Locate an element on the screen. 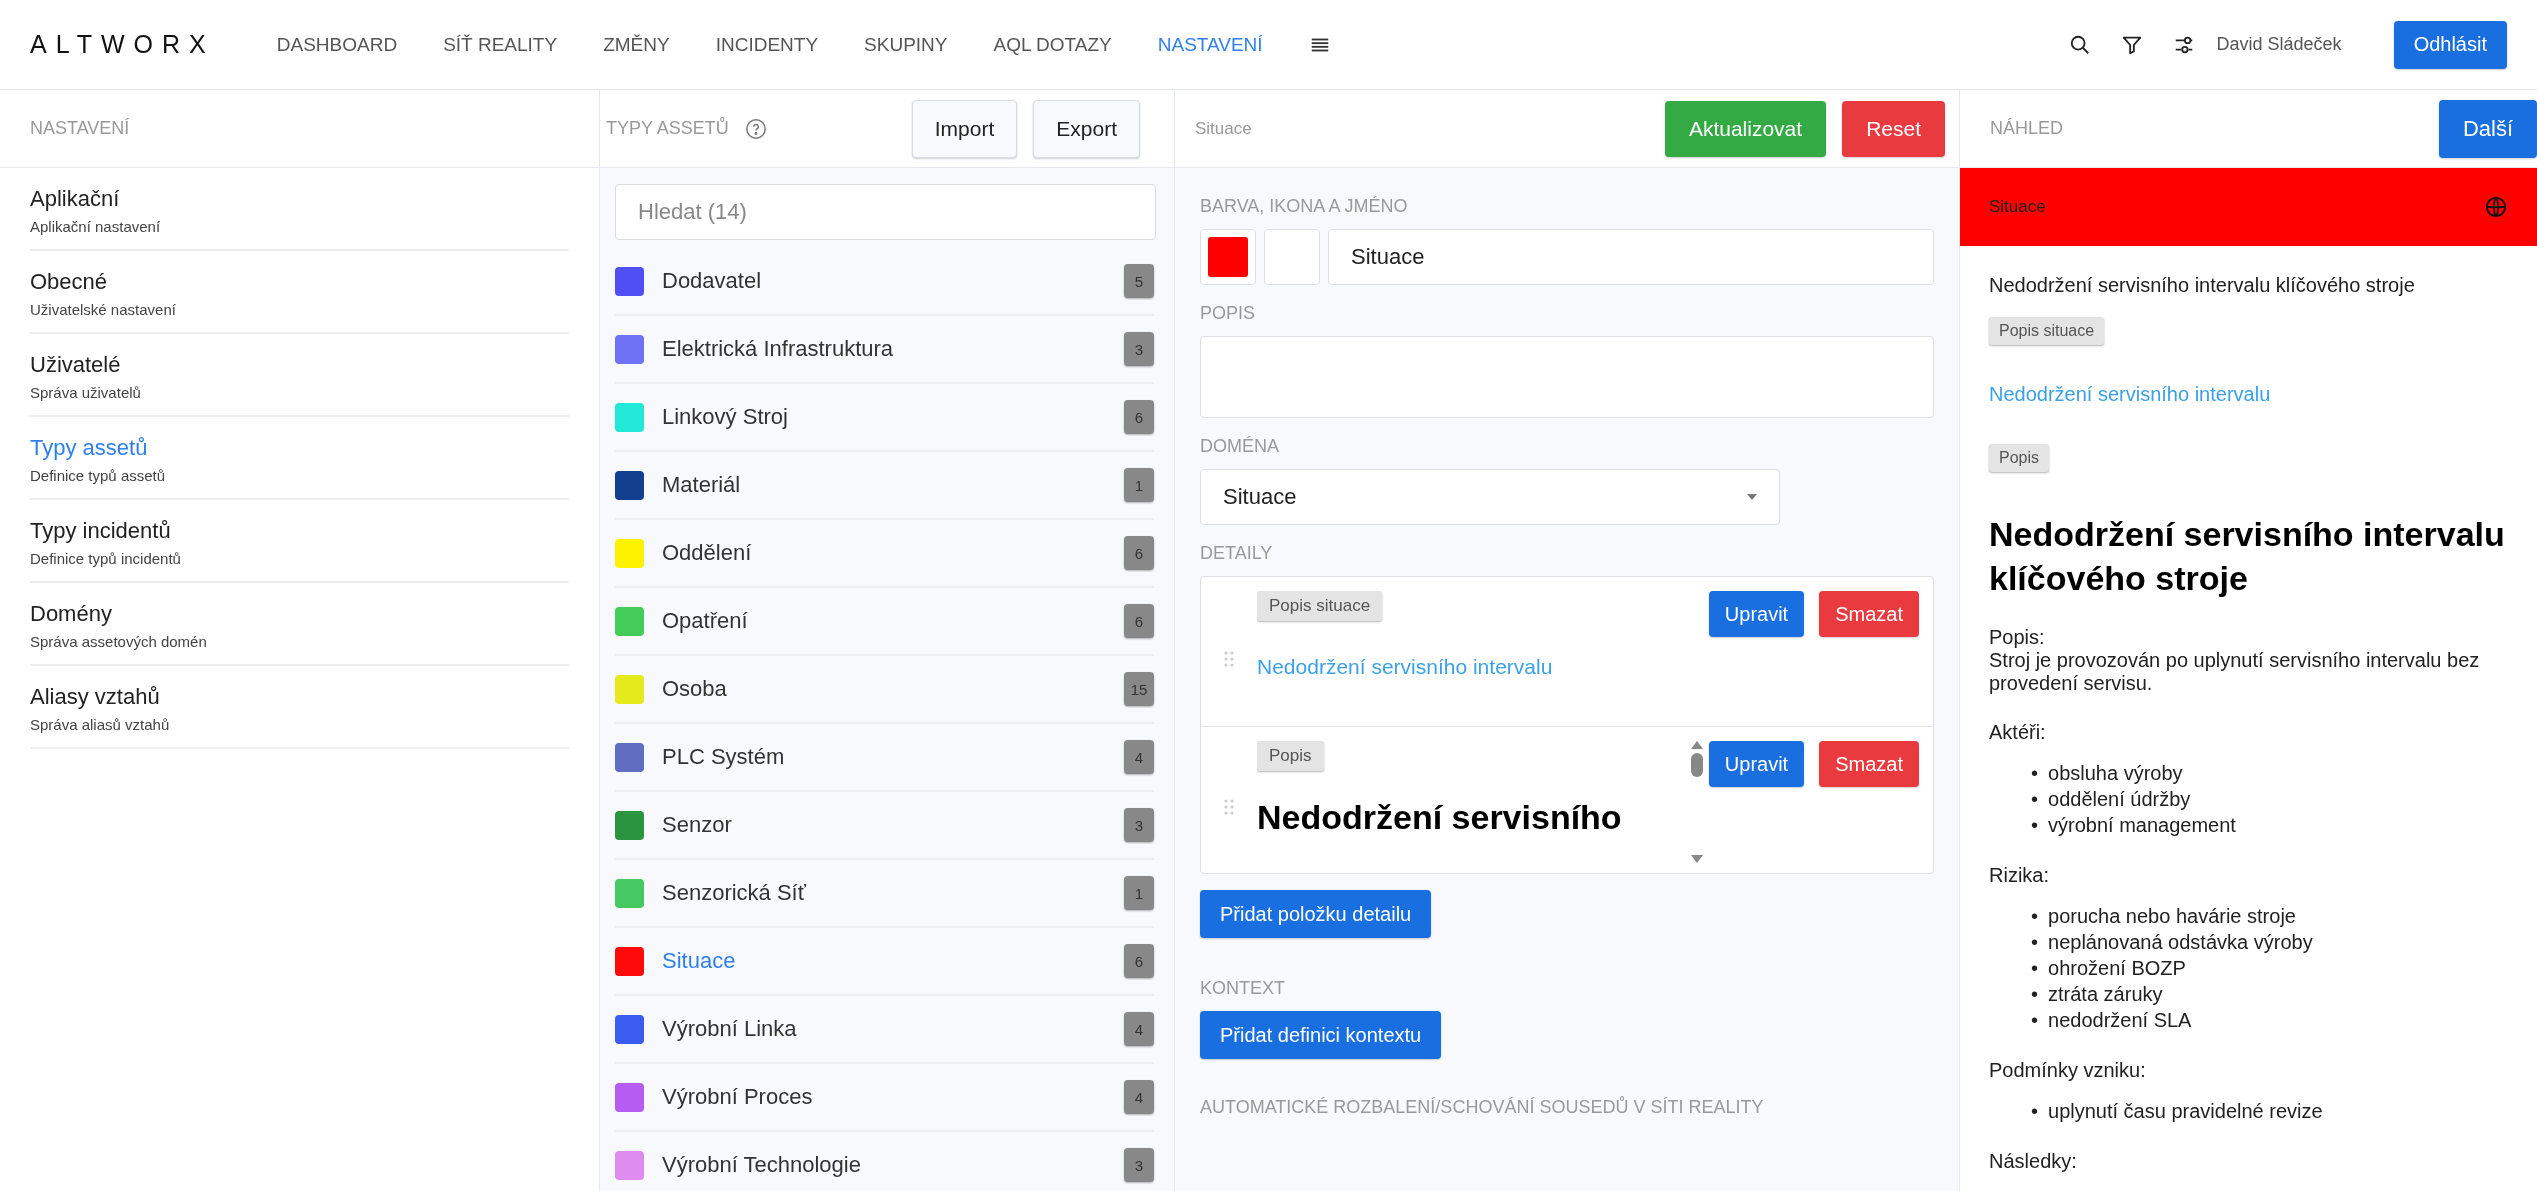 This screenshot has width=2537, height=1191. list-item: neplánovaná odstávka výroby is located at coordinates (2180, 943).